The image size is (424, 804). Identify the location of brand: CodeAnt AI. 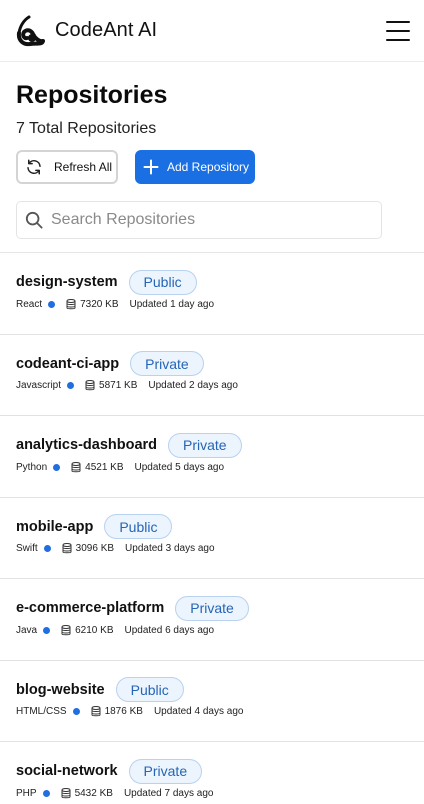
(86, 31).